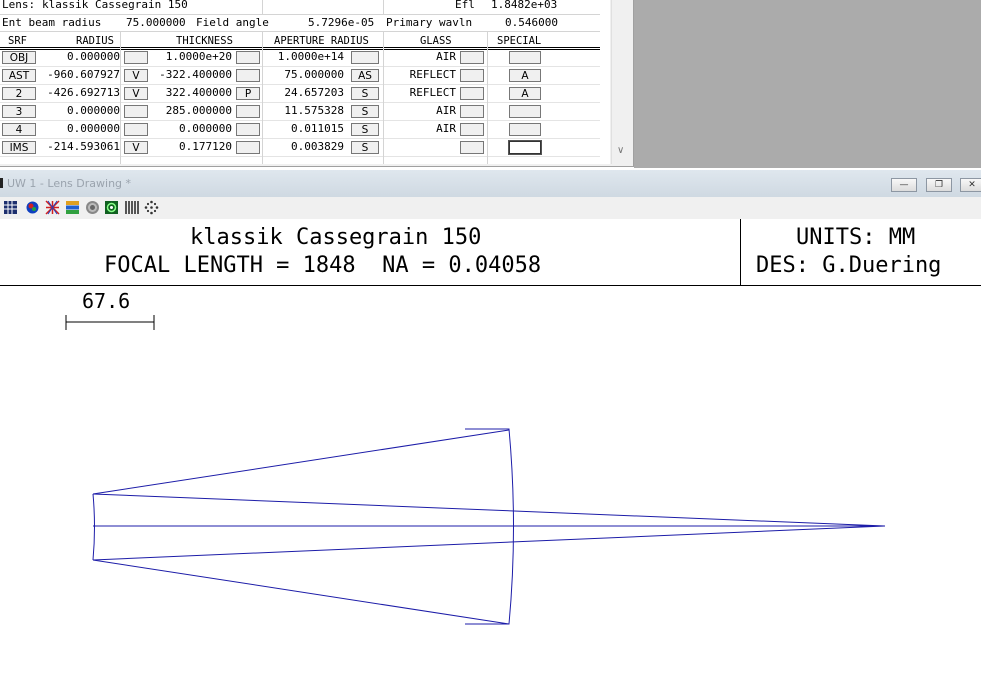  What do you see at coordinates (489, 543) in the screenshot?
I see `ray-lower-inner` at bounding box center [489, 543].